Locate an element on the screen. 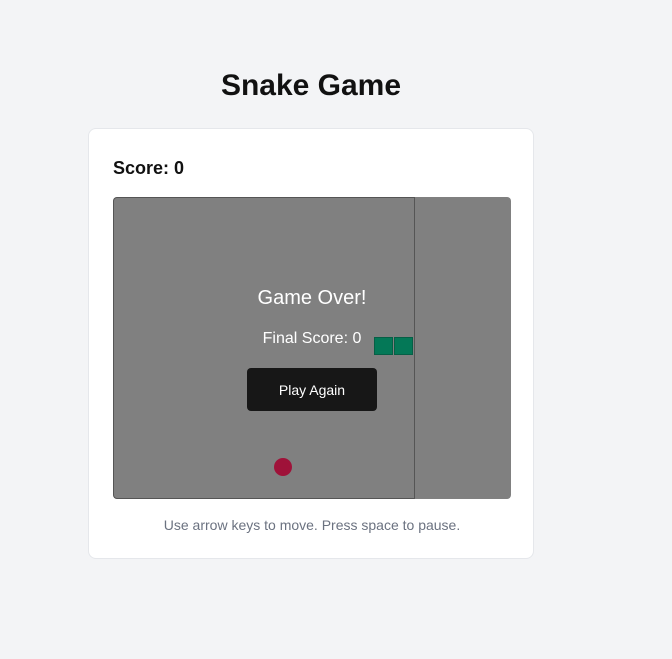  score-display: Score: 0 is located at coordinates (149, 168).